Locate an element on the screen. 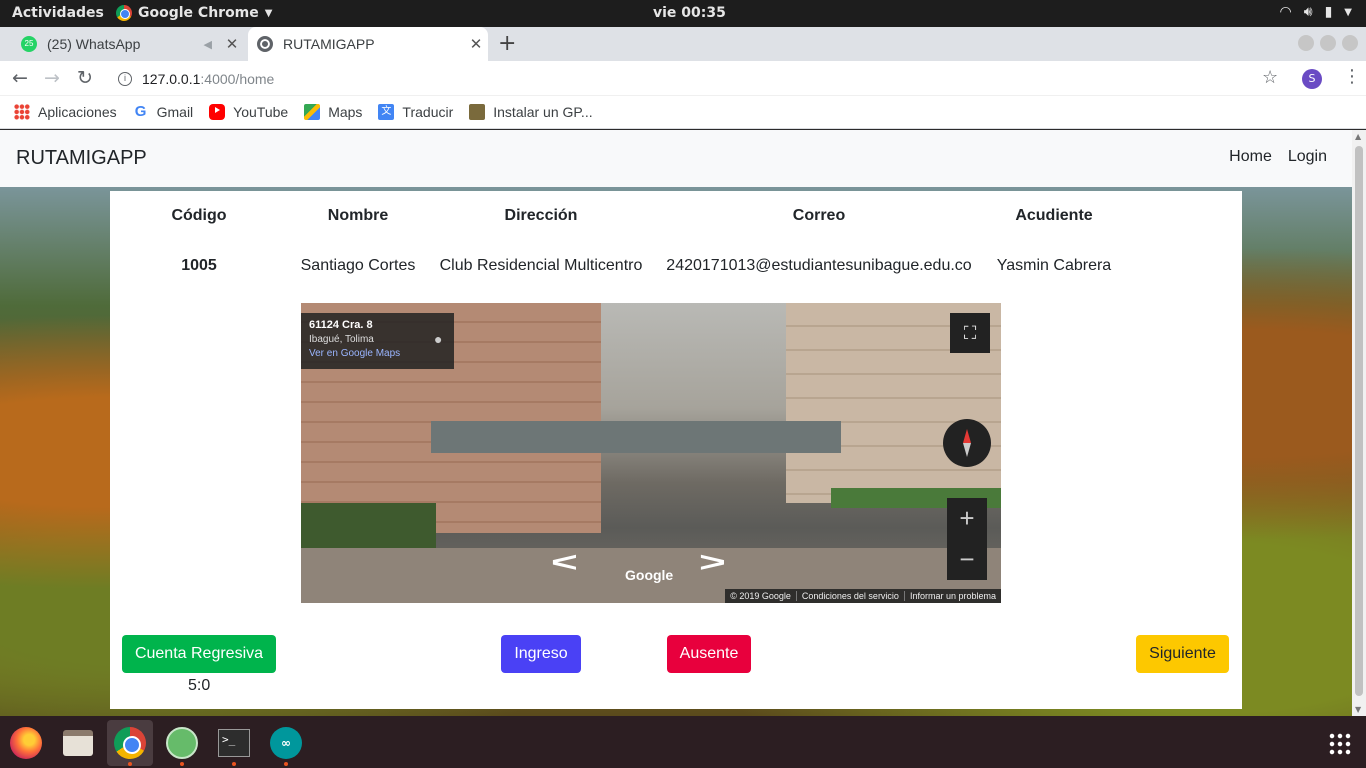 This screenshot has width=1366, height=768. dock-atom is located at coordinates (182, 743).